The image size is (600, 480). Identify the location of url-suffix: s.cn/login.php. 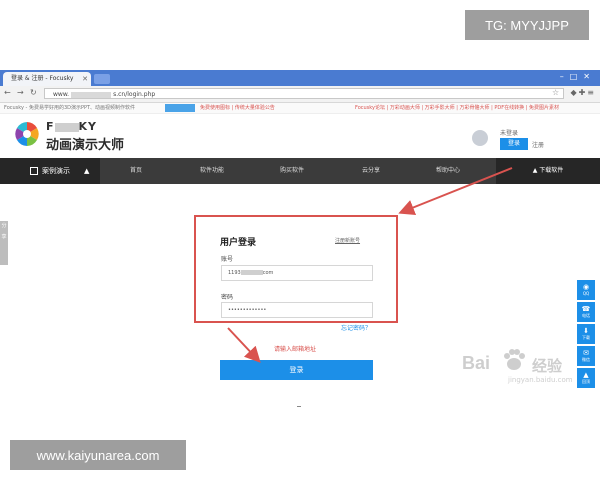
(134, 94).